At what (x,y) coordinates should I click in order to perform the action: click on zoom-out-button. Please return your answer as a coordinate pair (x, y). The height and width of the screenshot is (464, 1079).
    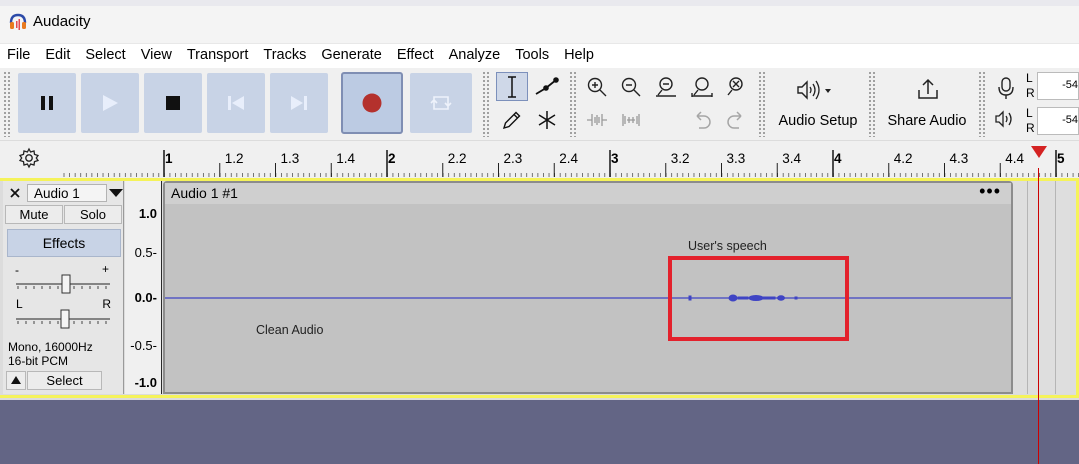
    Looking at the image, I should click on (631, 86).